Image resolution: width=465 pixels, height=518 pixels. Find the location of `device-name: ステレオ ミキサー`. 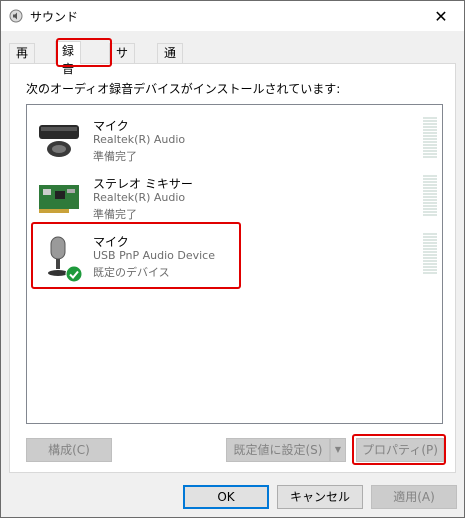

device-name: ステレオ ミキサー is located at coordinates (143, 184).